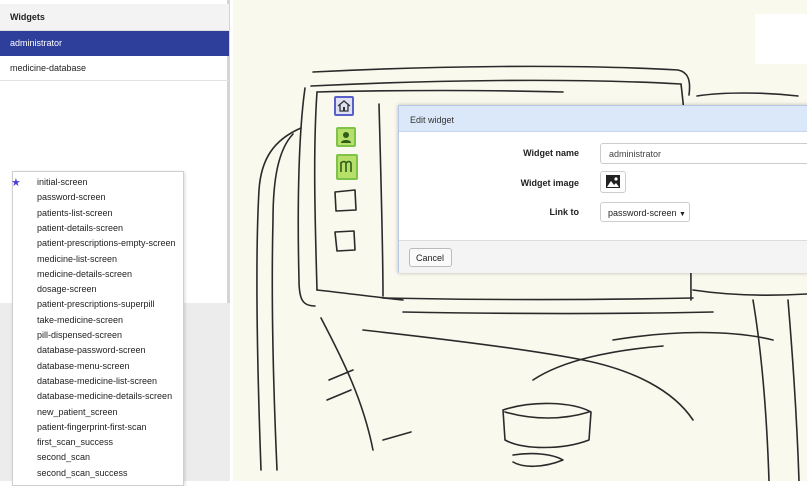 The height and width of the screenshot is (486, 807). What do you see at coordinates (62, 184) in the screenshot?
I see `screen-option: initial-screen` at bounding box center [62, 184].